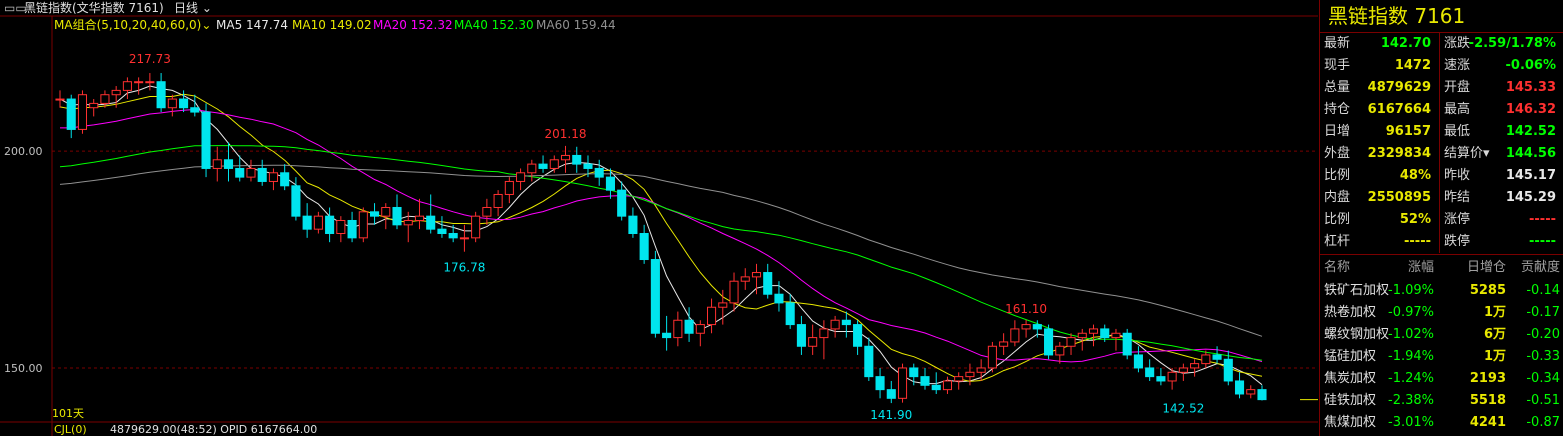 The height and width of the screenshot is (436, 1563). I want to click on quote-value: 2550895, so click(1399, 197).